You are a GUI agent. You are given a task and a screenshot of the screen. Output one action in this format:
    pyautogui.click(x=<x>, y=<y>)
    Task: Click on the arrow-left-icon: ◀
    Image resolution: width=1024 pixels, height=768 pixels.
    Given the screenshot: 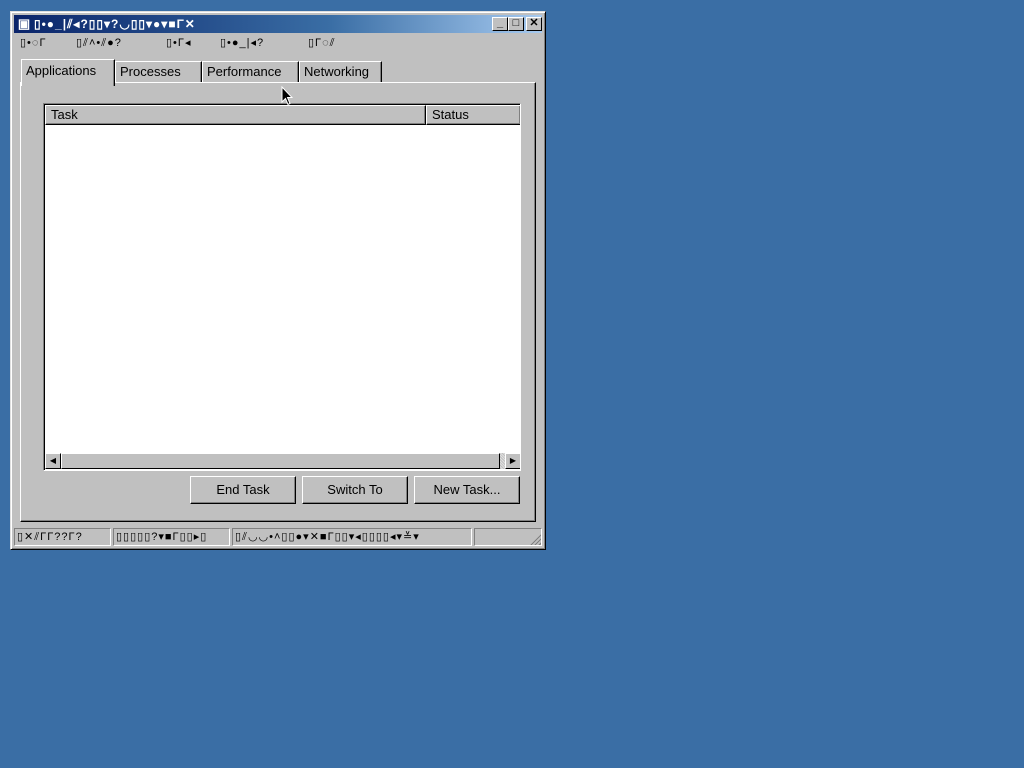 What is the action you would take?
    pyautogui.click(x=53, y=460)
    